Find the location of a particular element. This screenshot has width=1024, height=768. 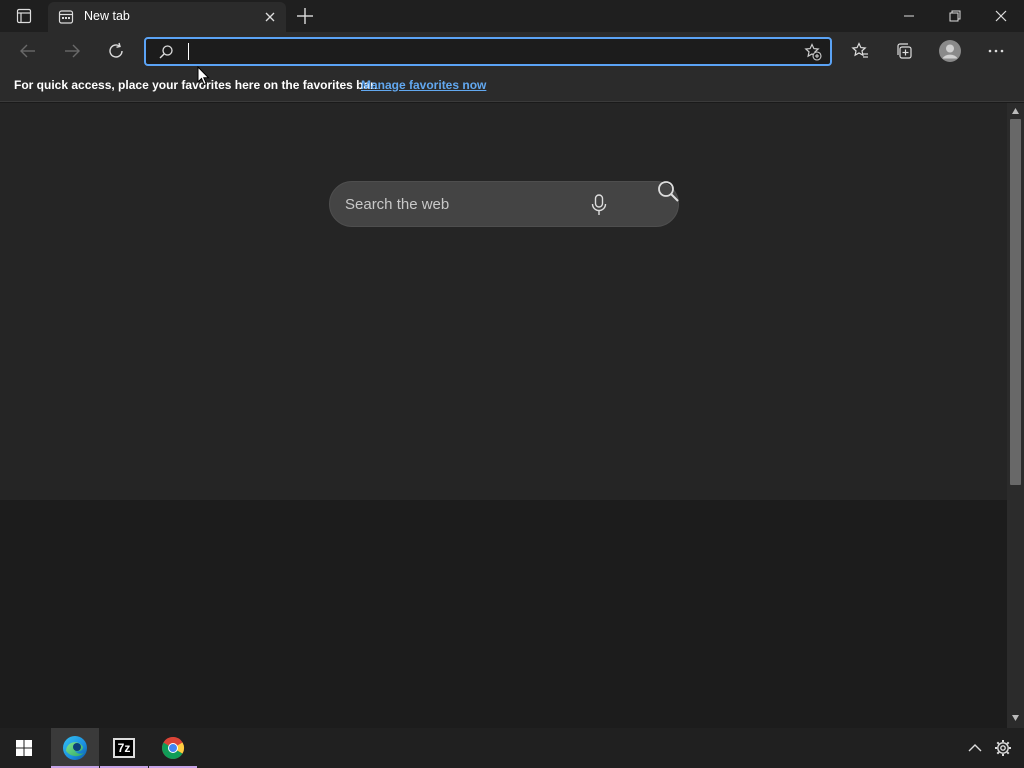

start-button is located at coordinates (24, 748).